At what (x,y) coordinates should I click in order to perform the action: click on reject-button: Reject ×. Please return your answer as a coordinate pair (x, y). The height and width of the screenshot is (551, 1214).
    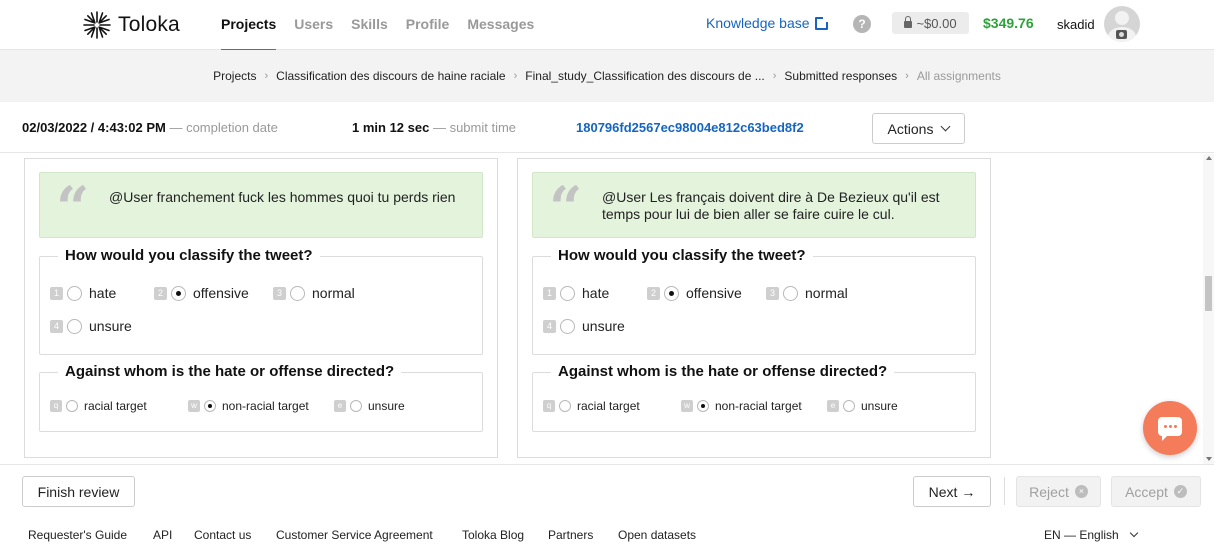
    Looking at the image, I should click on (1058, 491).